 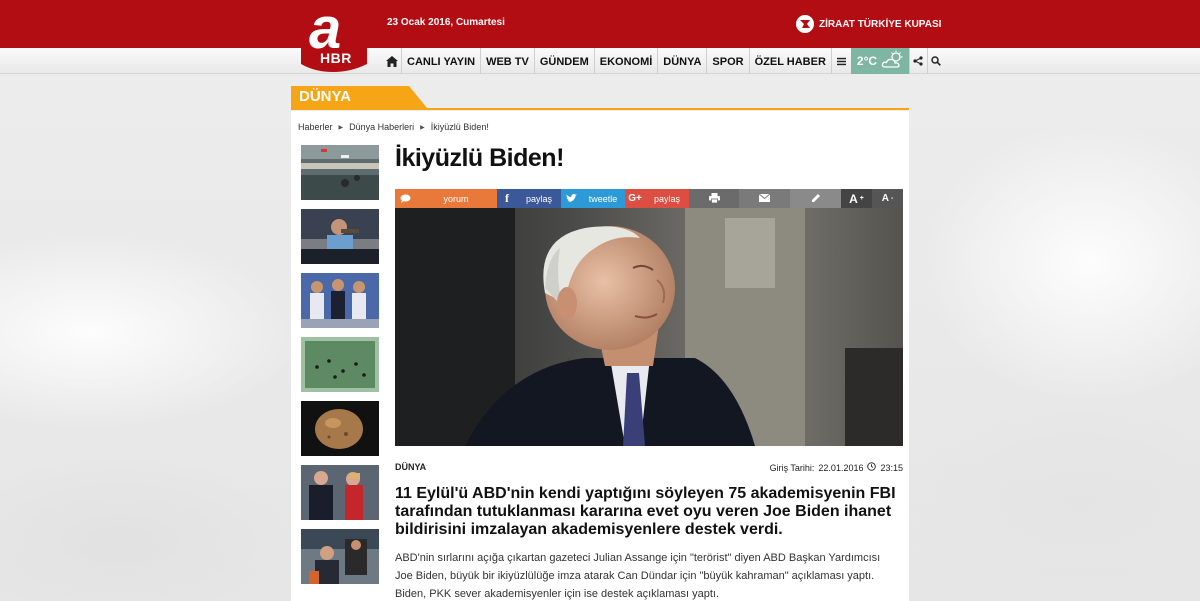 I want to click on font-decrease-label: A, so click(x=885, y=198).